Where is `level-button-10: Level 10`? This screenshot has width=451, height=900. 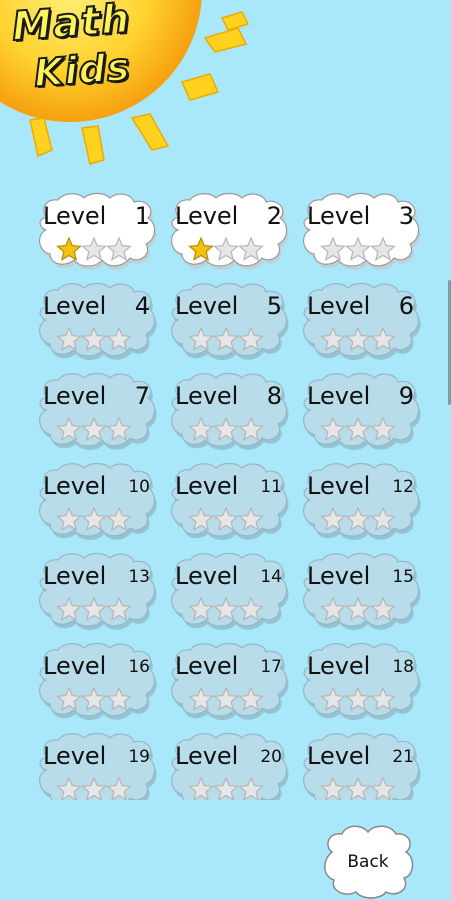 level-button-10: Level 10 is located at coordinates (96, 502).